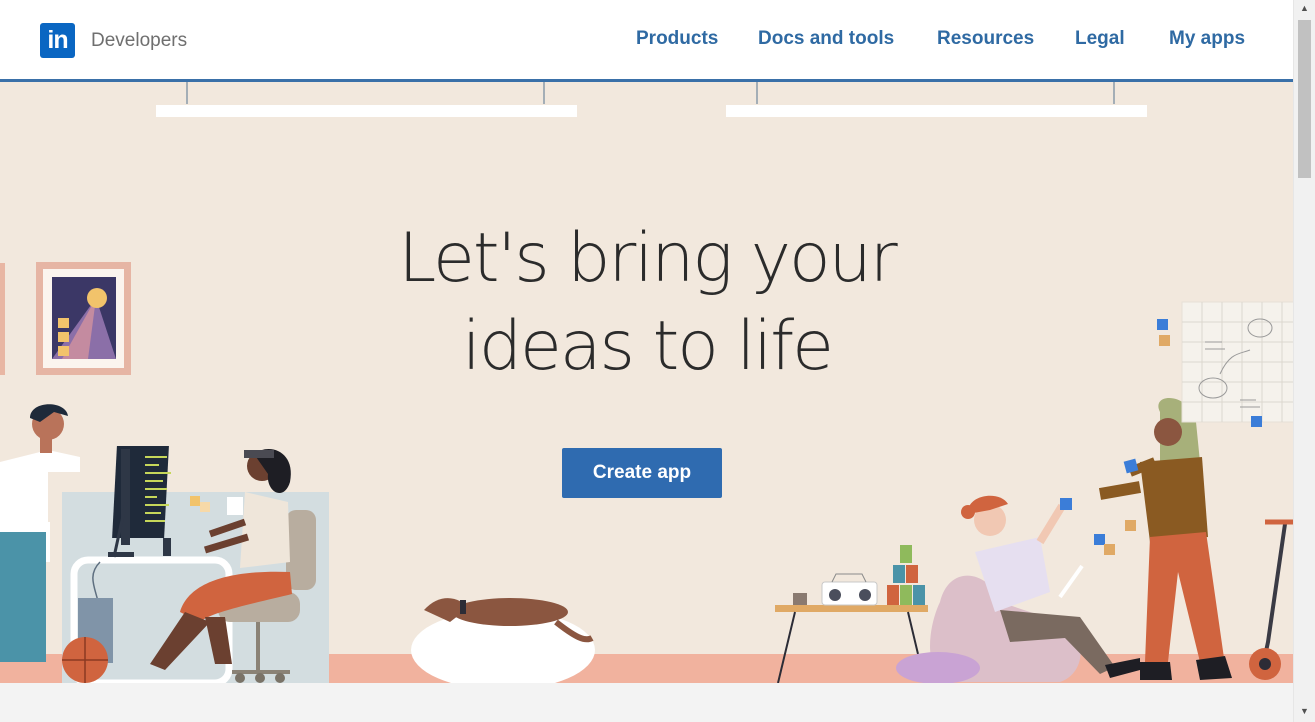 This screenshot has height=722, width=1315. I want to click on hero-headline-line-2: ideas to life, so click(647, 346).